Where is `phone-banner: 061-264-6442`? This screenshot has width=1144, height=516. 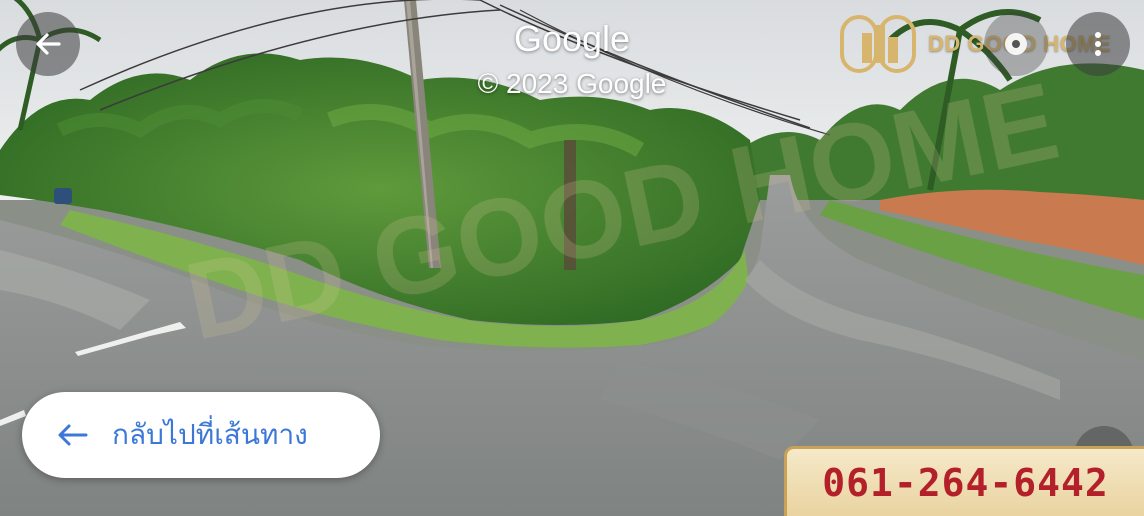
phone-banner: 061-264-6442 is located at coordinates (964, 481).